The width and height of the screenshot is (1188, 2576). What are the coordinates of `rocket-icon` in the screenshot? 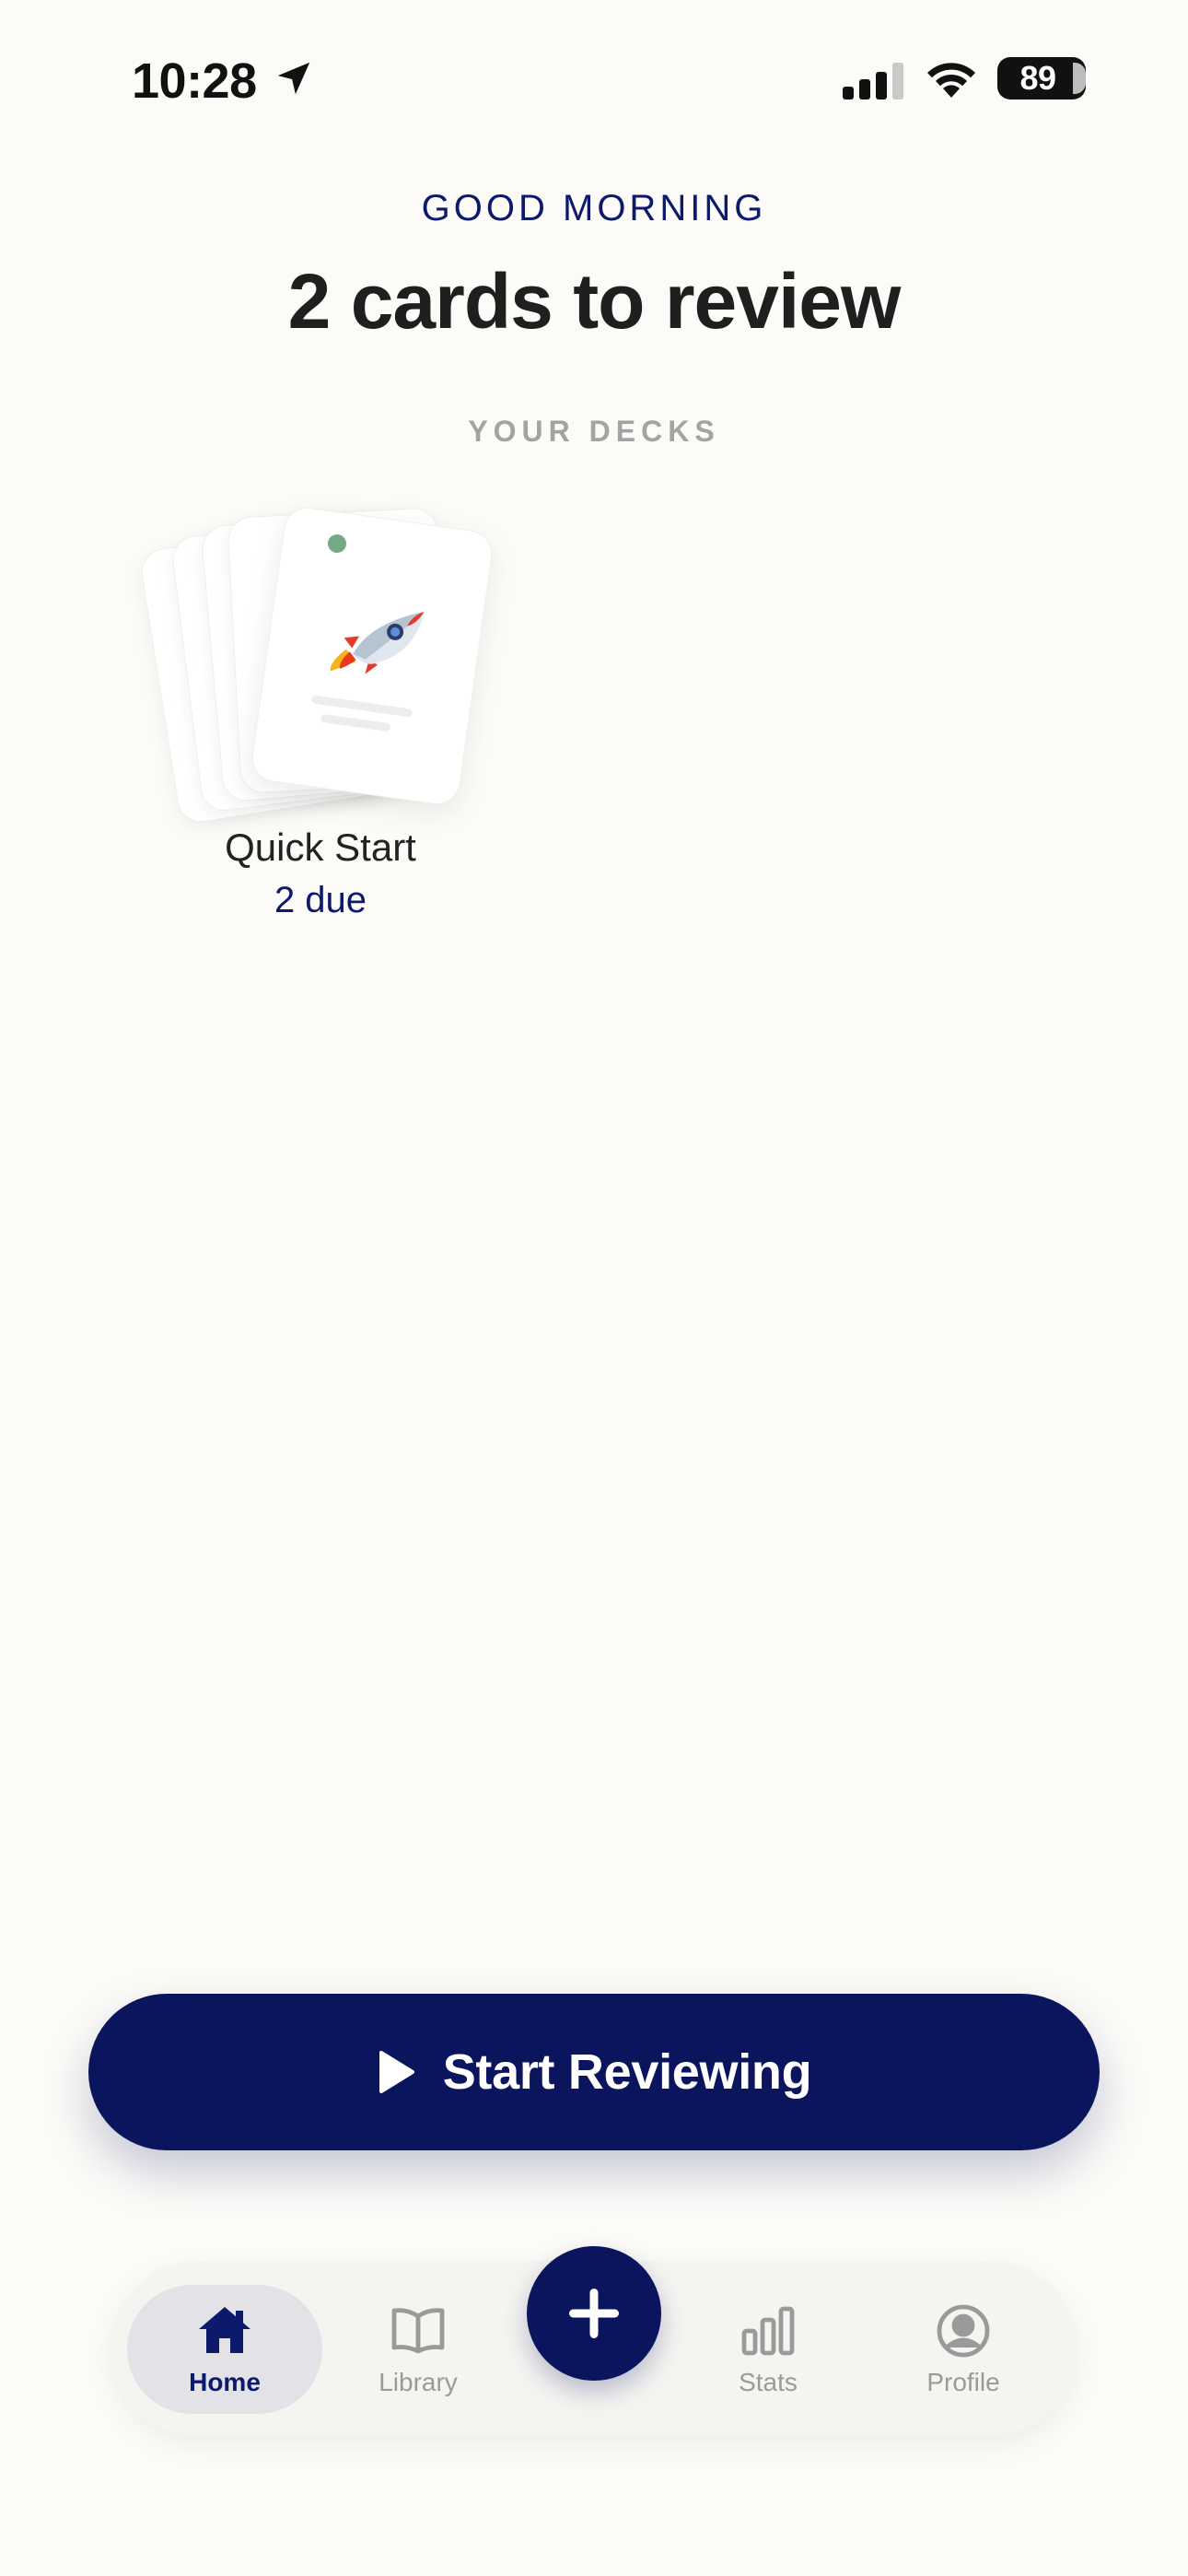 It's located at (377, 643).